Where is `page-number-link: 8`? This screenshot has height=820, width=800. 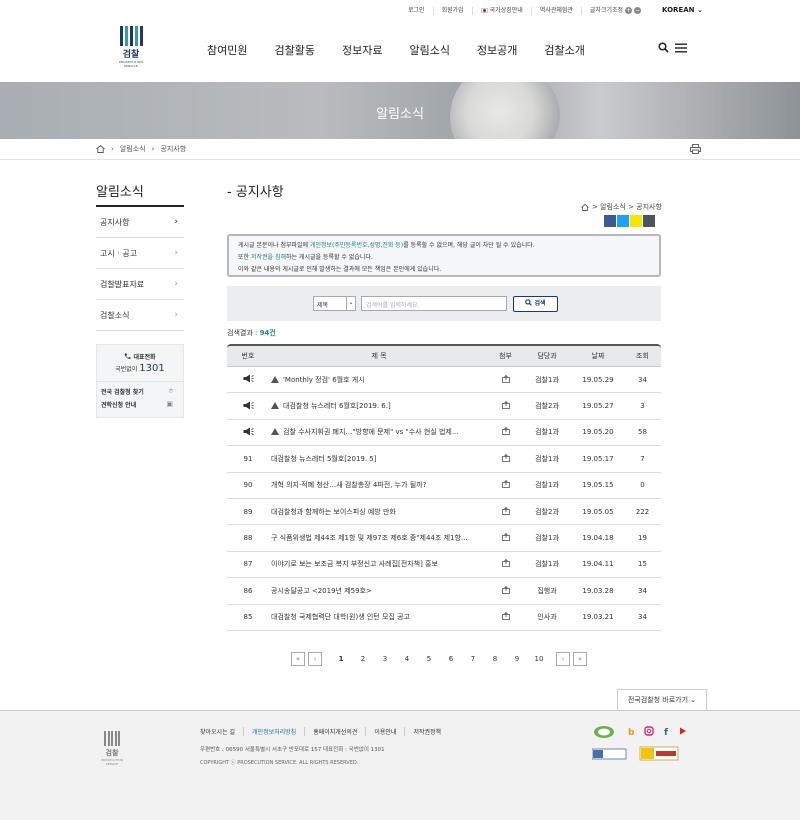
page-number-link: 8 is located at coordinates (495, 659).